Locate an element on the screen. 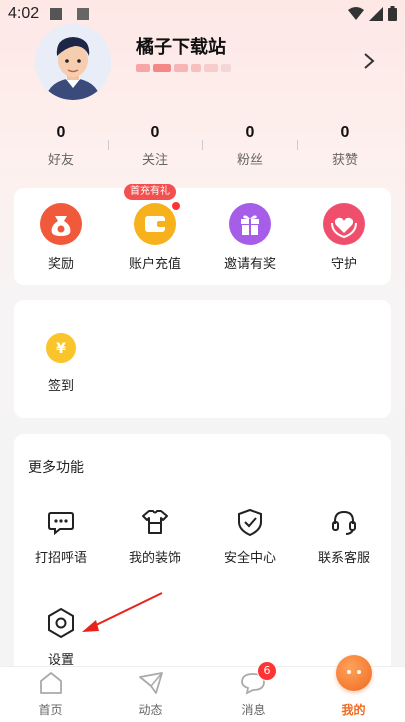  signal-icon is located at coordinates (376, 13).